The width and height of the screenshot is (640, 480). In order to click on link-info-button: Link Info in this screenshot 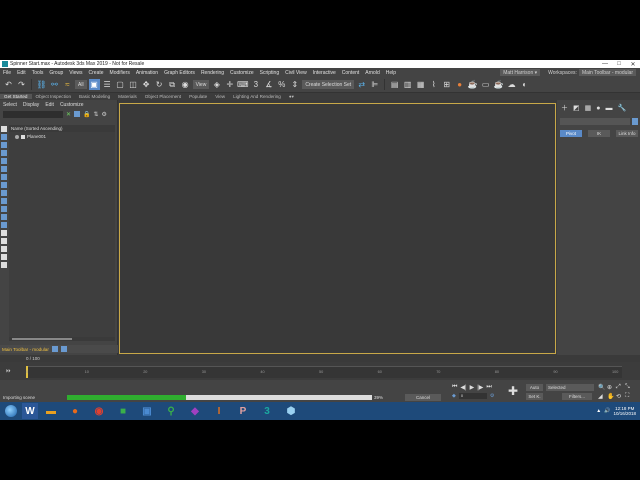, I will do `click(627, 133)`.